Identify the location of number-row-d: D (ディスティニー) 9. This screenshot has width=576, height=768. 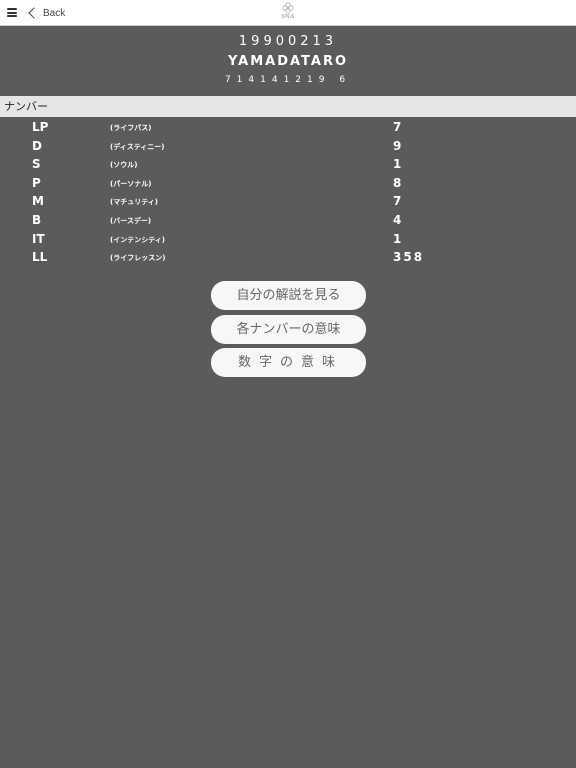
(288, 146).